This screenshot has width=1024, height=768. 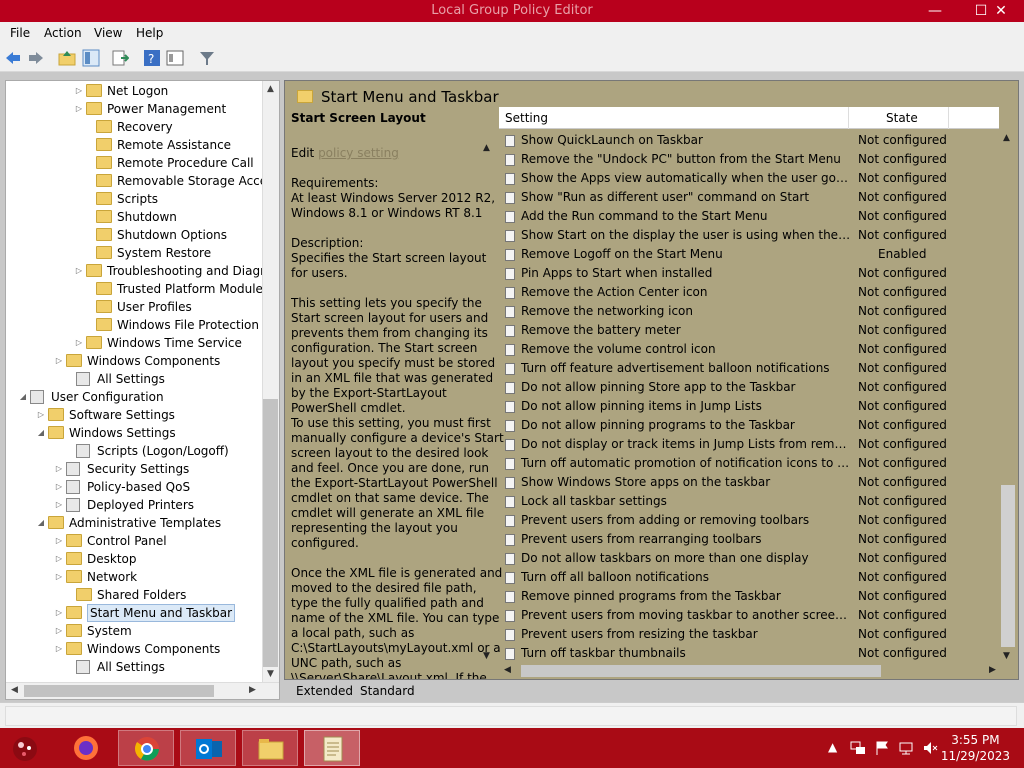 I want to click on firefox-taskbar-button, so click(x=86, y=748).